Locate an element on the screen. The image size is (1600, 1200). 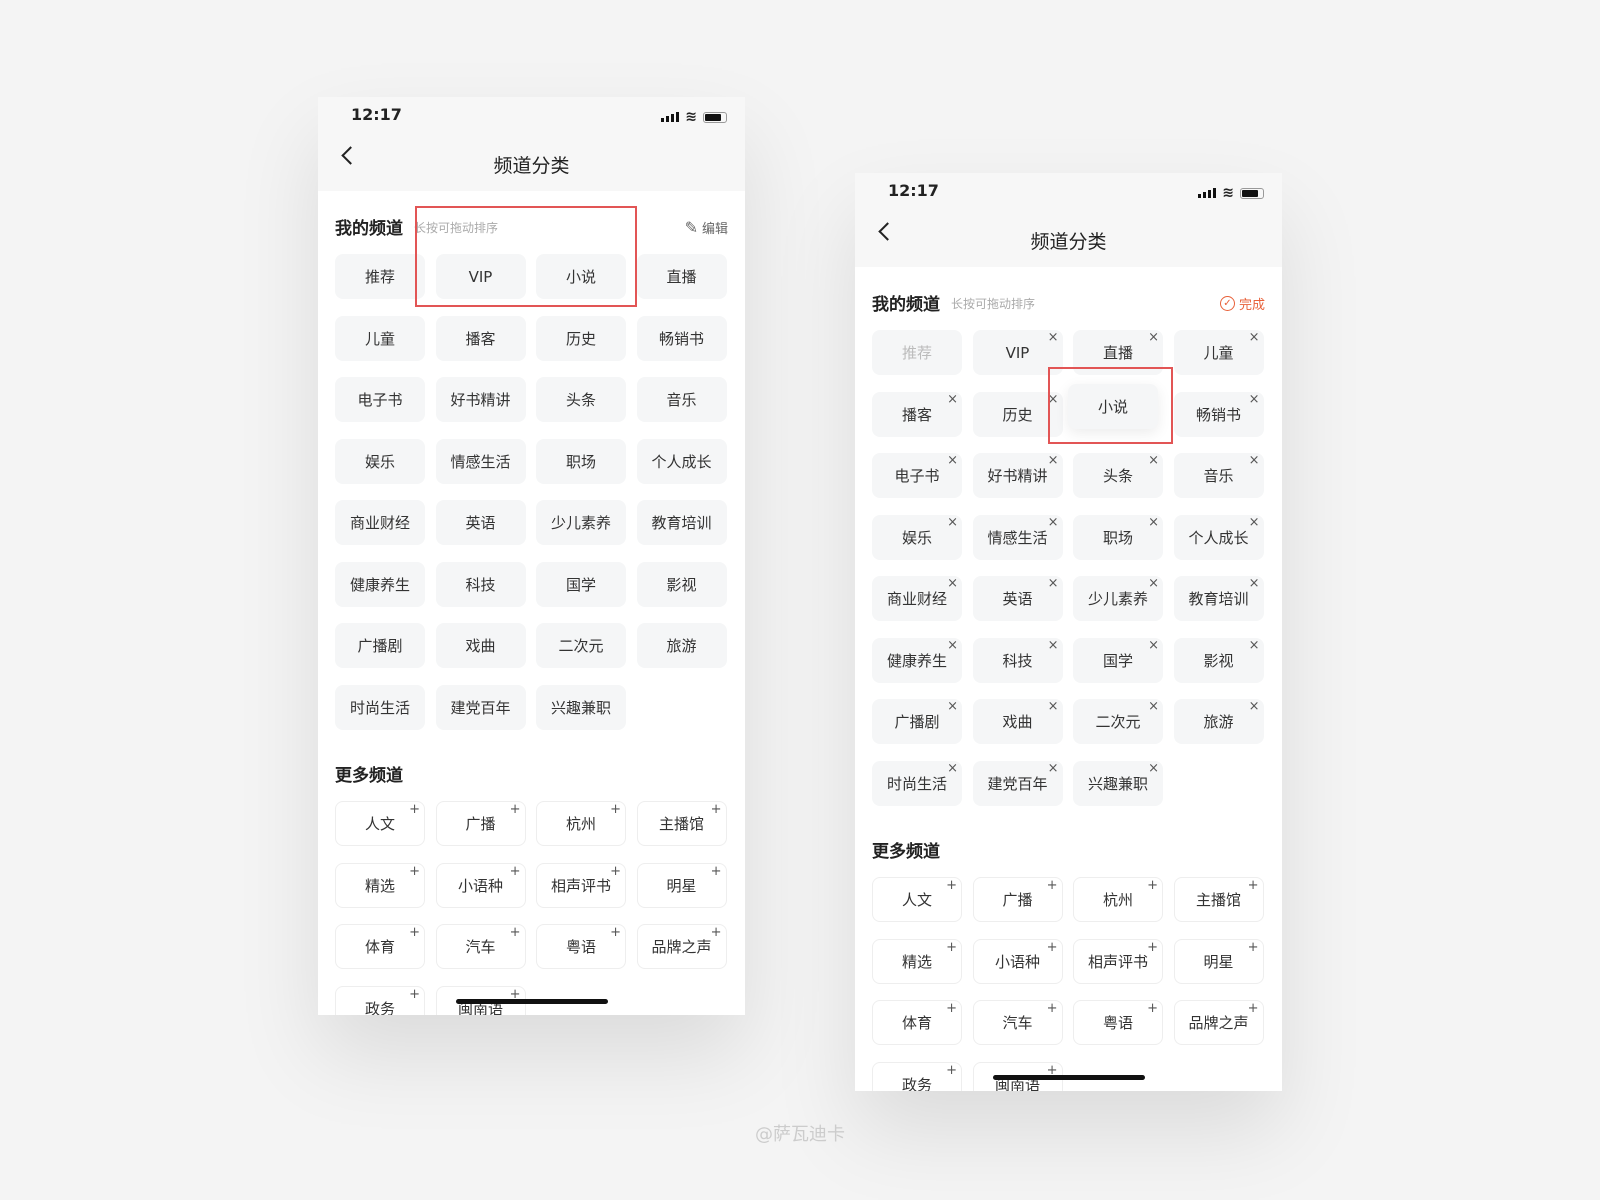
channel-chip: 职场 × is located at coordinates (1118, 537).